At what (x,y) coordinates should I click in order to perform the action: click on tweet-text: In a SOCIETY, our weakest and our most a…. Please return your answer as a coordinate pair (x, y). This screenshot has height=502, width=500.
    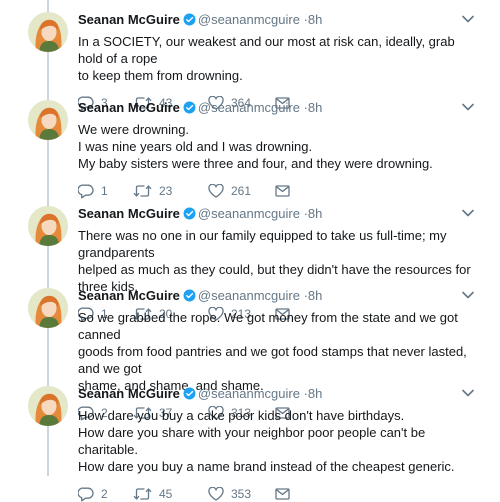
    Looking at the image, I should click on (266, 58).